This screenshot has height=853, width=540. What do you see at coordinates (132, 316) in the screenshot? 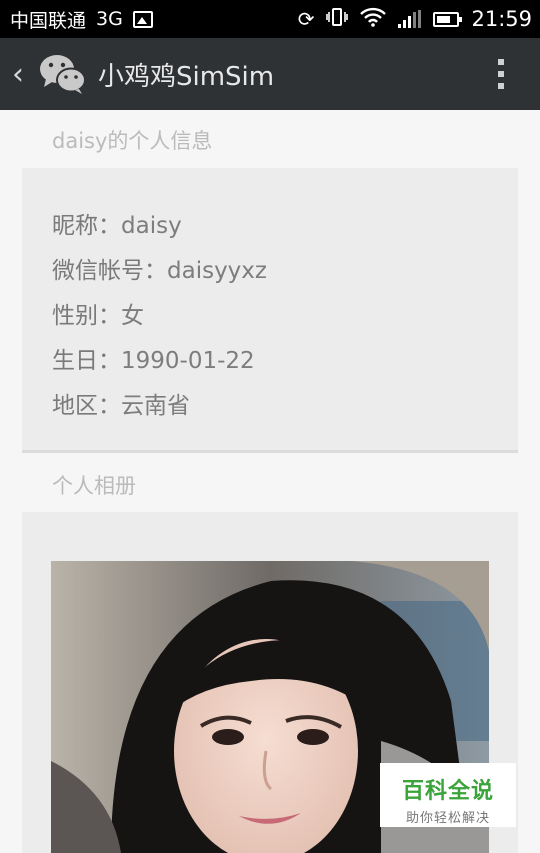
I see `gender-value: 女` at bounding box center [132, 316].